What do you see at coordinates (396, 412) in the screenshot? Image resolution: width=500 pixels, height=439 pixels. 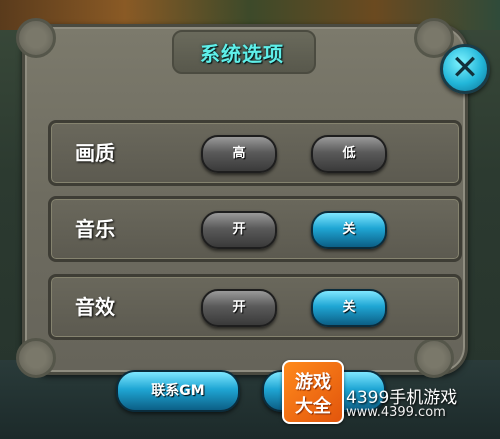 I see `watermark-url: www.4399.com` at bounding box center [396, 412].